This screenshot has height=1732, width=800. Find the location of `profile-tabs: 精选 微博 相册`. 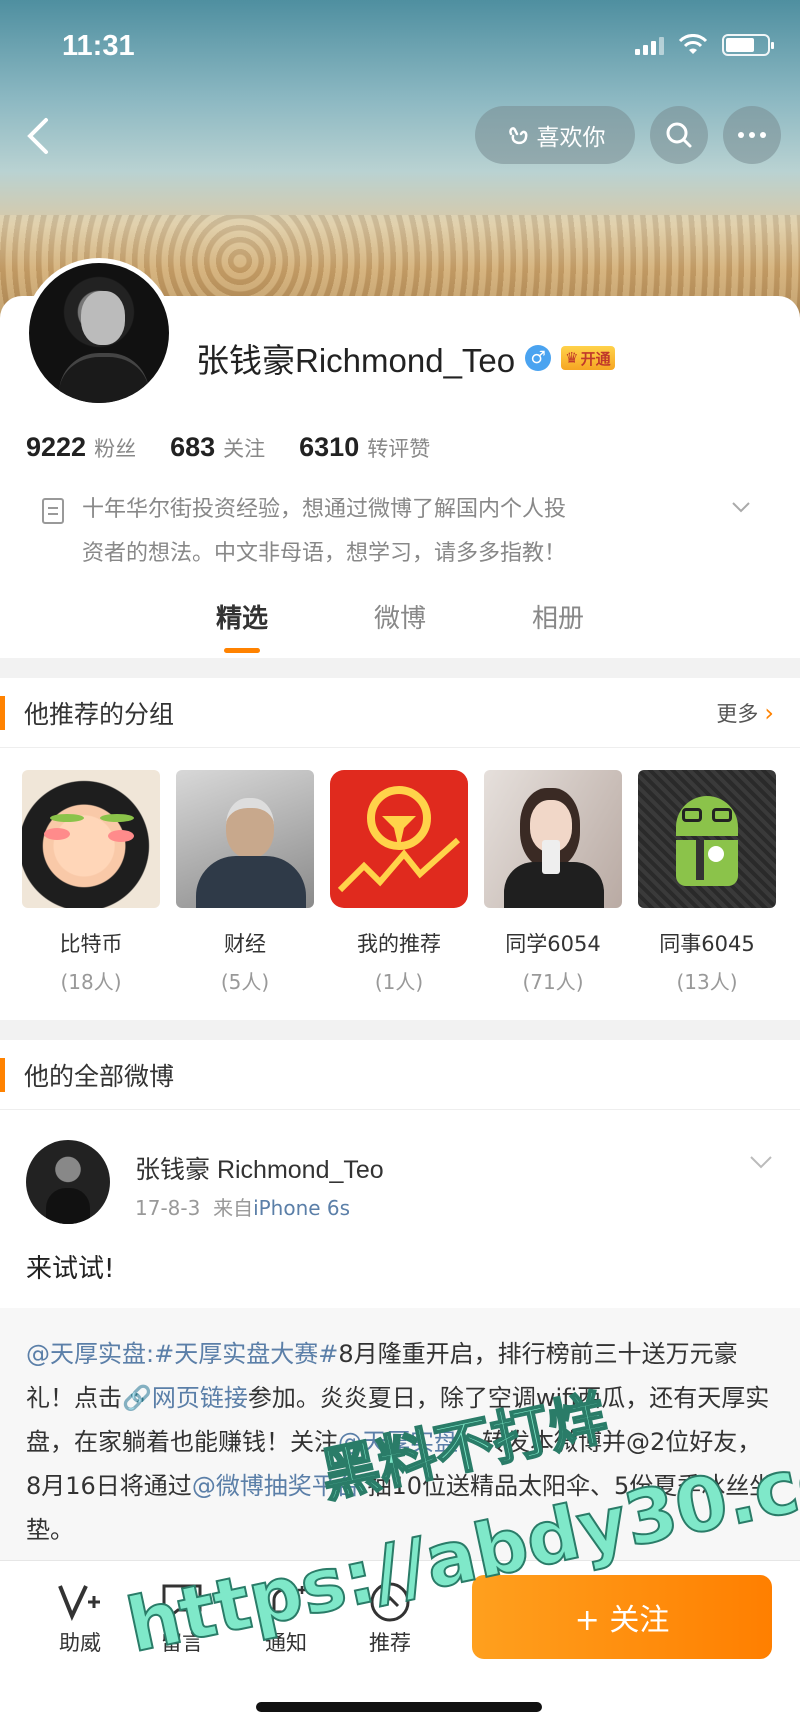

profile-tabs: 精选 微博 相册 is located at coordinates (400, 628).